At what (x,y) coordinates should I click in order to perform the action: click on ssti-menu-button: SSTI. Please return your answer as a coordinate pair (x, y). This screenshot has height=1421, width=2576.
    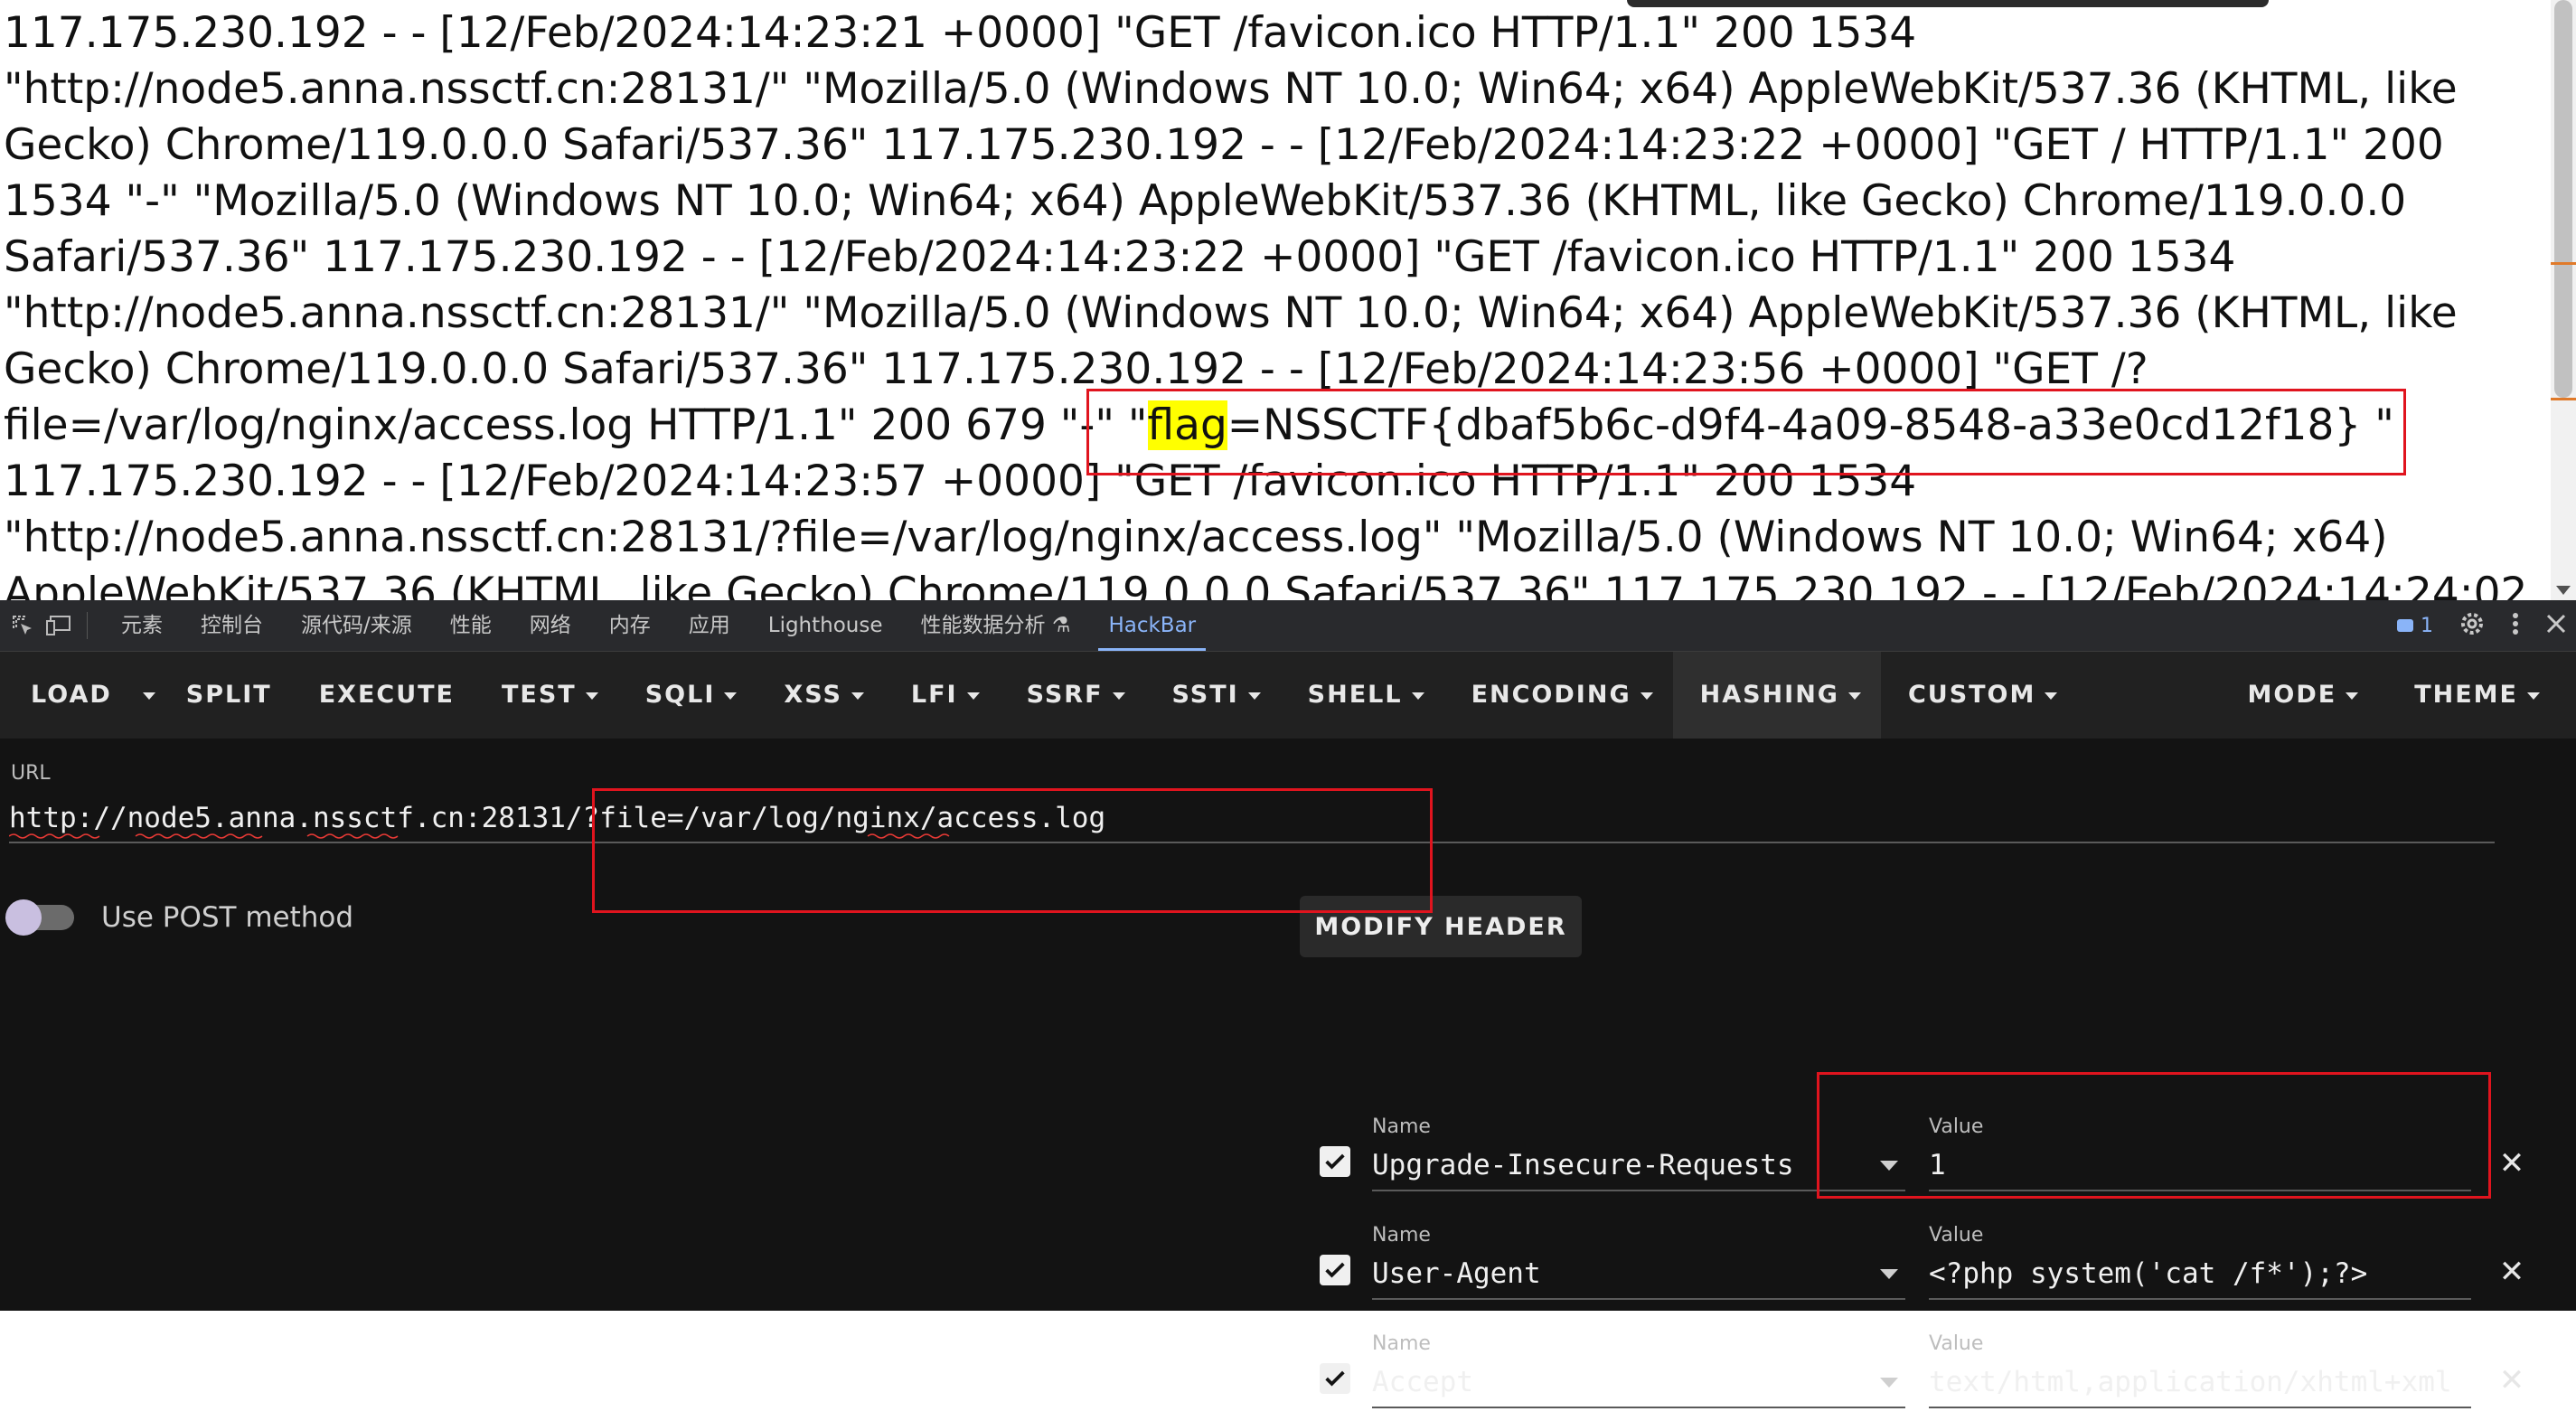
    Looking at the image, I should click on (1213, 695).